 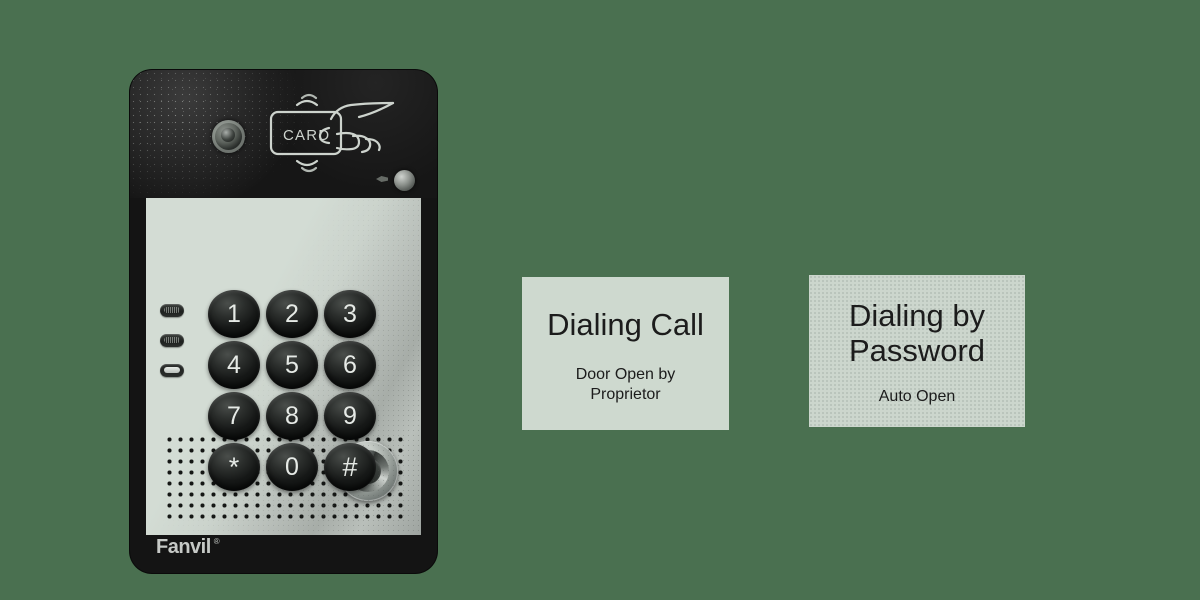 I want to click on key-5: 5, so click(x=292, y=365).